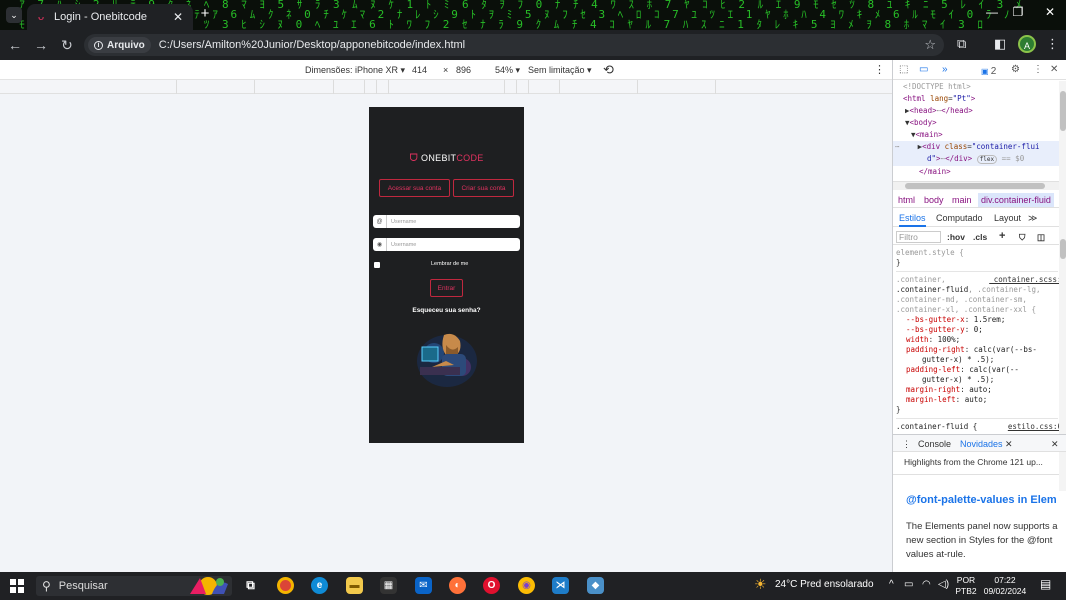 The width and height of the screenshot is (1066, 600). I want to click on flex-badge: flex, so click(987, 159).